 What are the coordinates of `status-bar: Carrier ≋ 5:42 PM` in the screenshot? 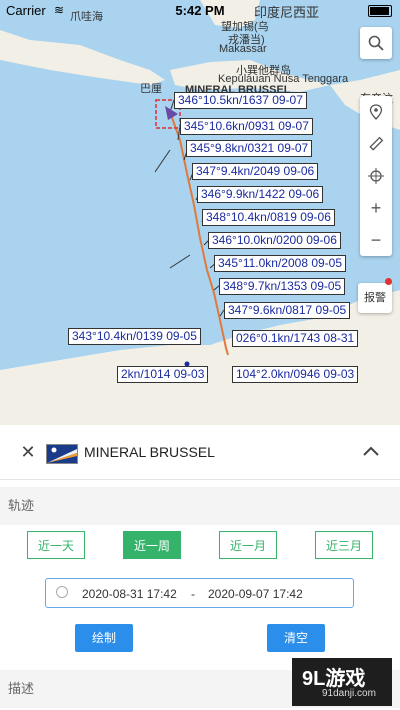 It's located at (200, 11).